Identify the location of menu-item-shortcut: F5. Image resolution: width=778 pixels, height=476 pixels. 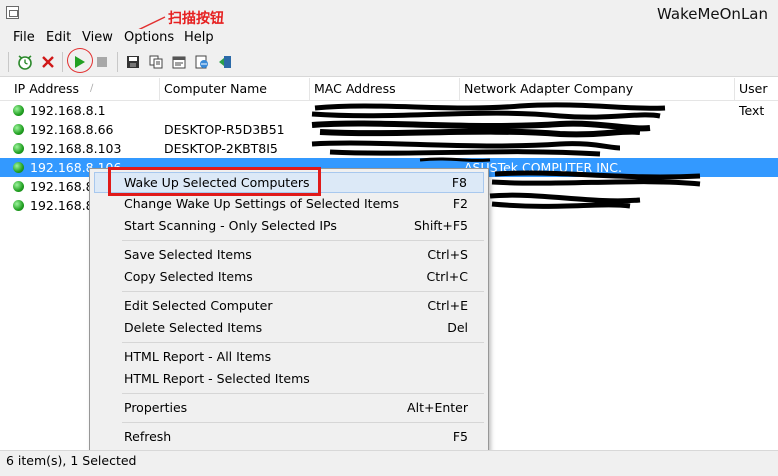
(460, 436).